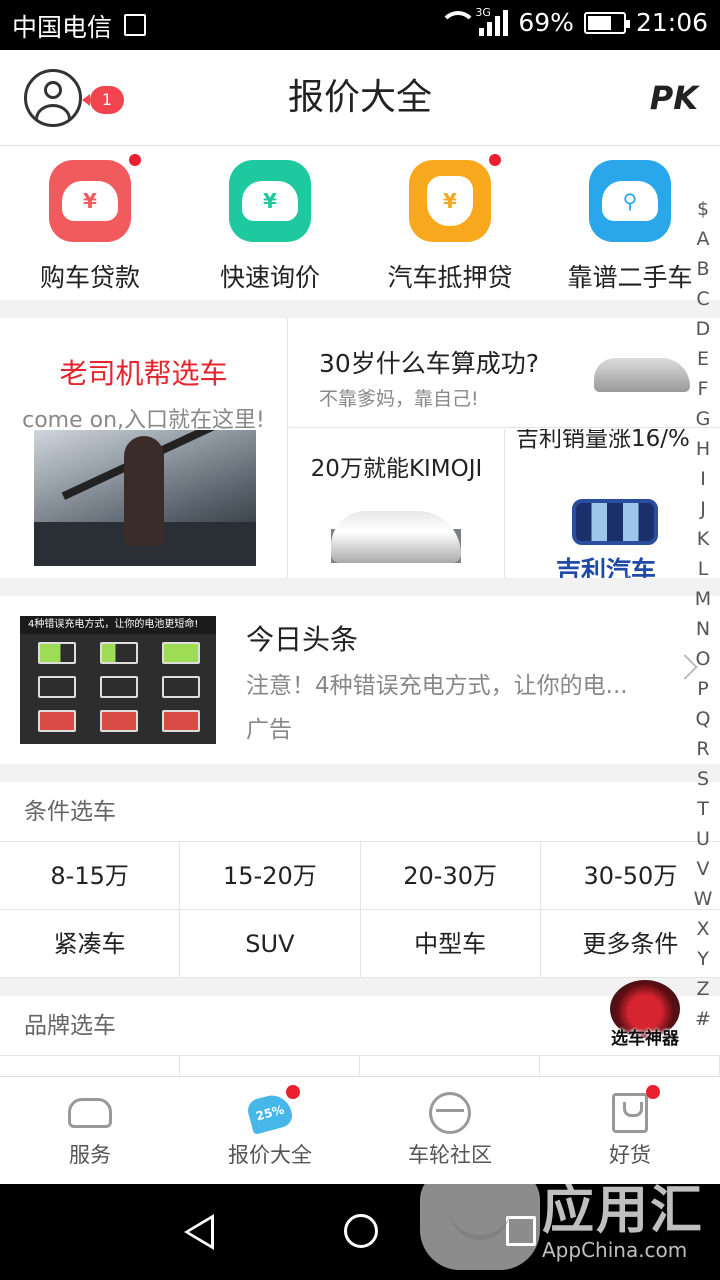 The width and height of the screenshot is (720, 1280). I want to click on filter-price-20-30: 20-30万, so click(451, 875).